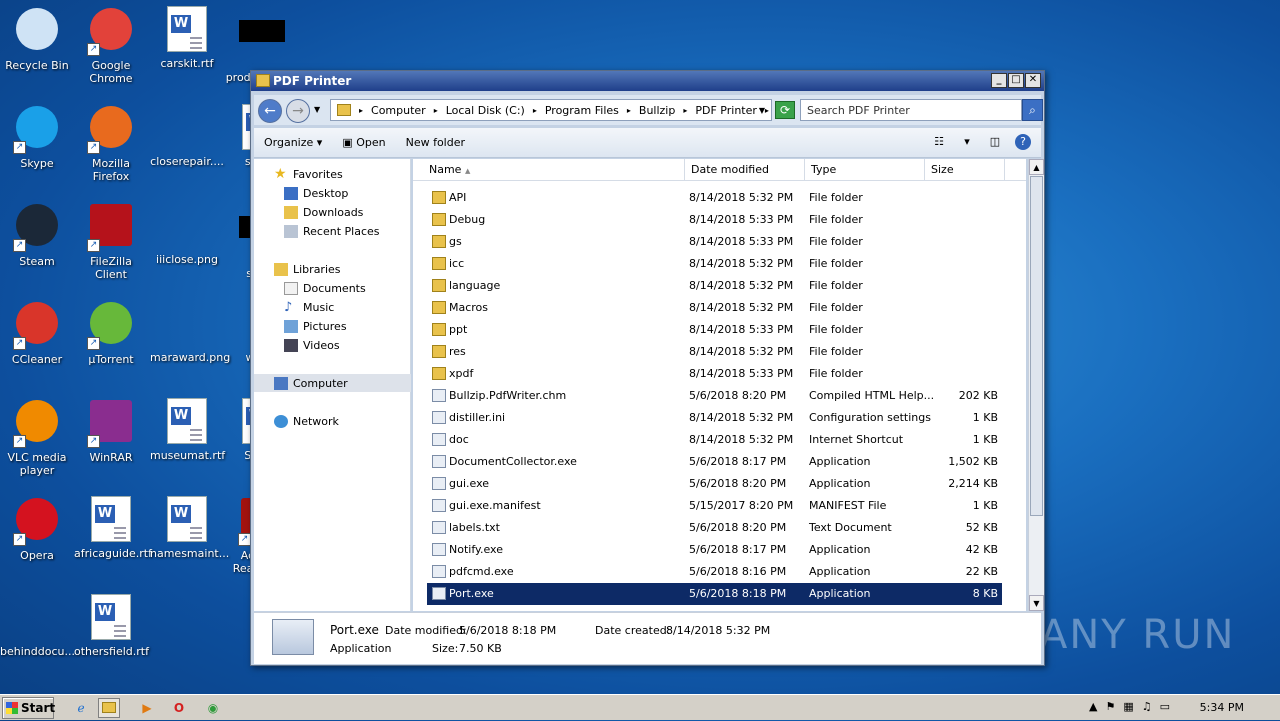 The height and width of the screenshot is (721, 1280). Describe the element at coordinates (398, 110) in the screenshot. I see `breadcrumb-computer: Computer` at that location.